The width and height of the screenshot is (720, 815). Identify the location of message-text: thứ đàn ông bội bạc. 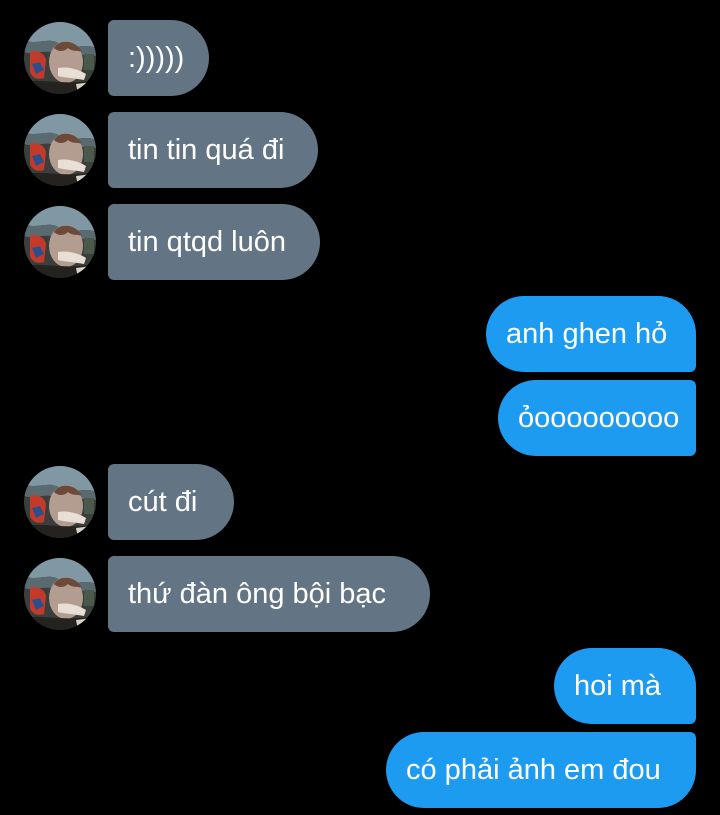
(257, 593).